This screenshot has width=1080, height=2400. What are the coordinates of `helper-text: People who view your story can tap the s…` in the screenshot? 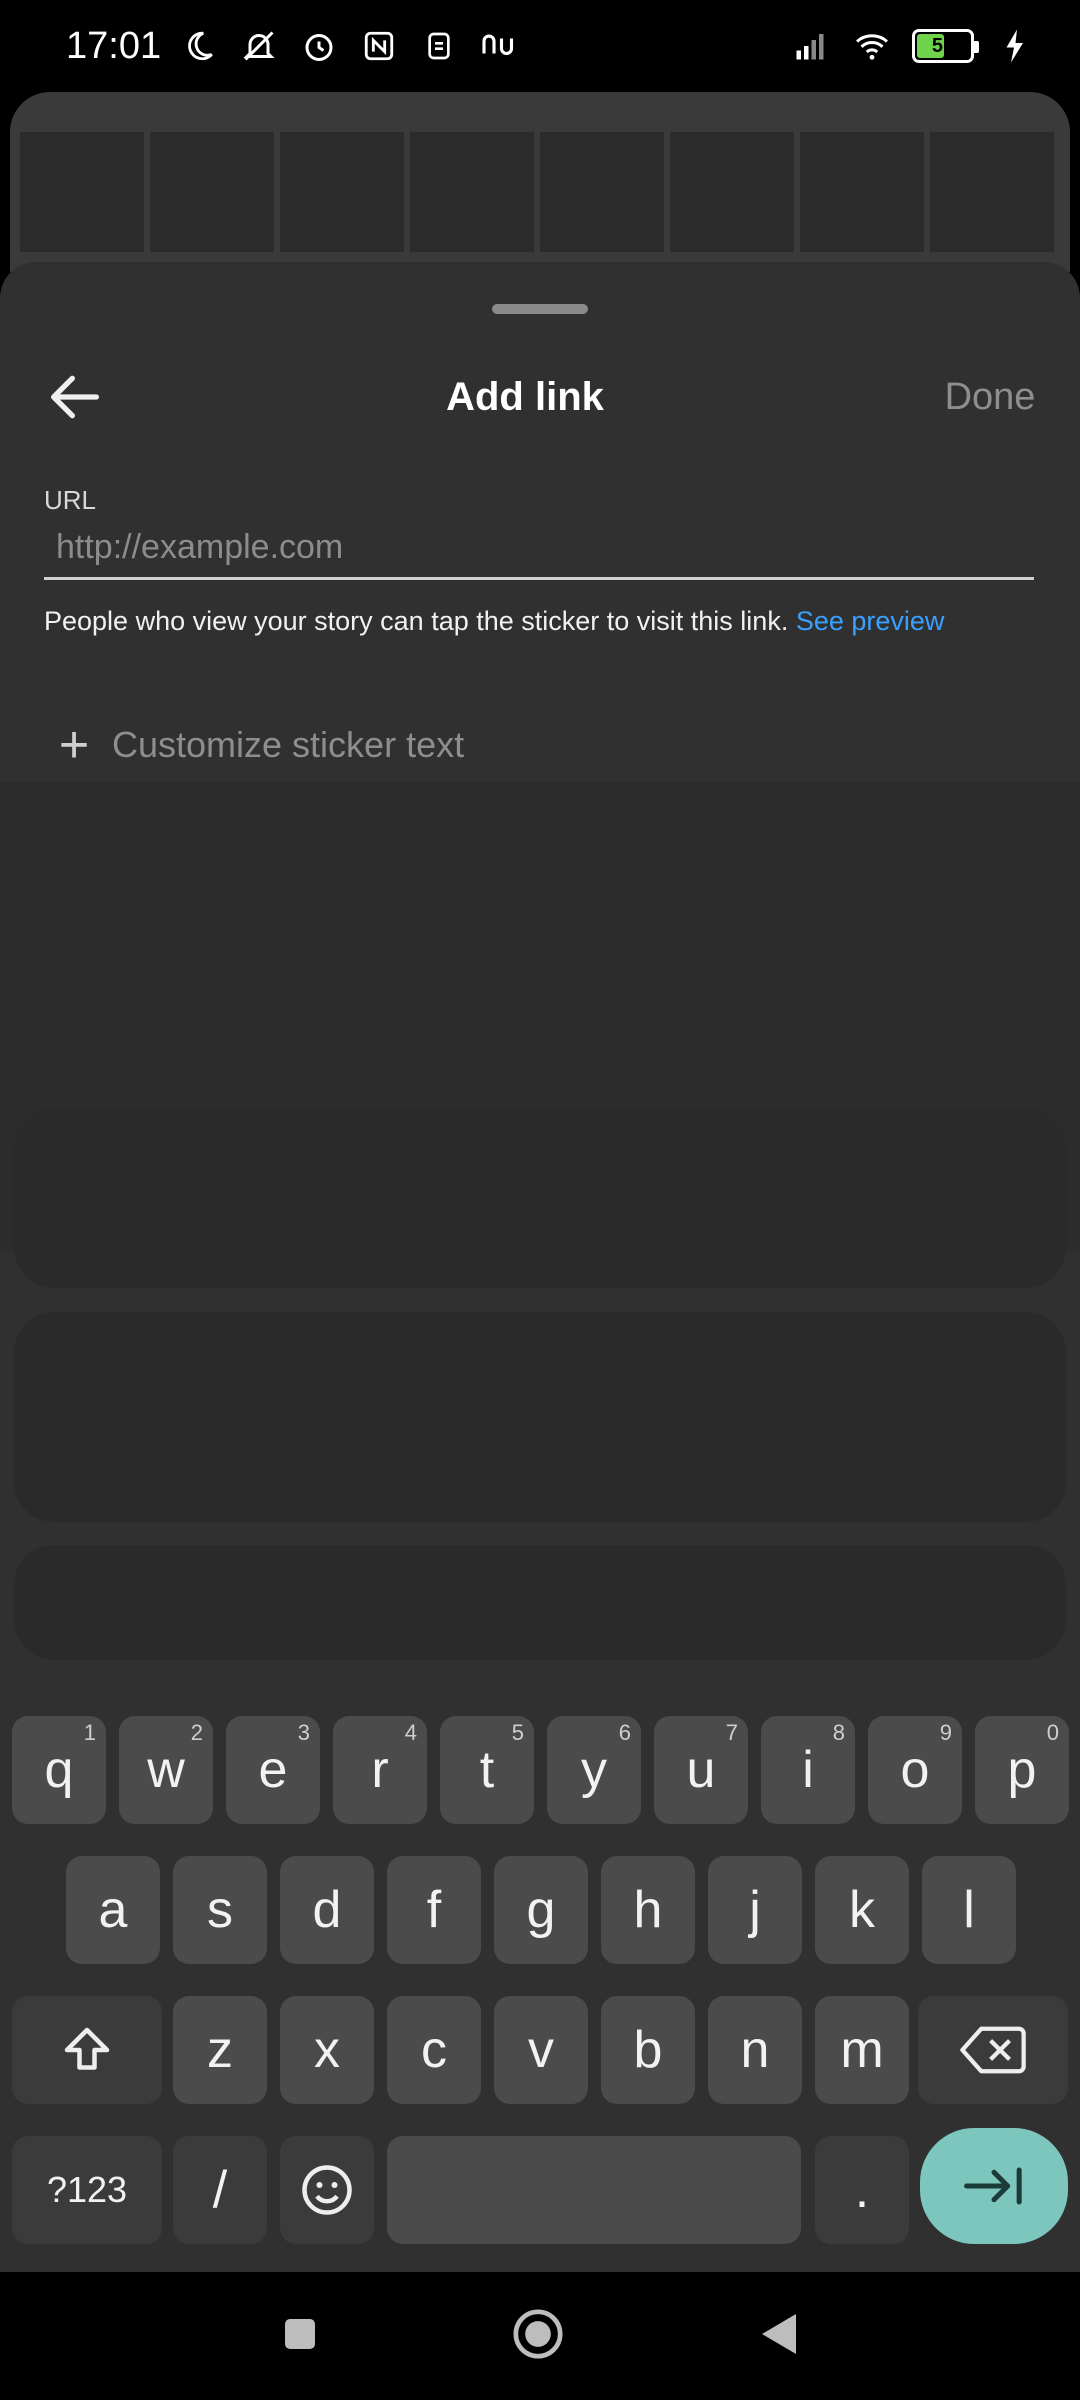 It's located at (416, 621).